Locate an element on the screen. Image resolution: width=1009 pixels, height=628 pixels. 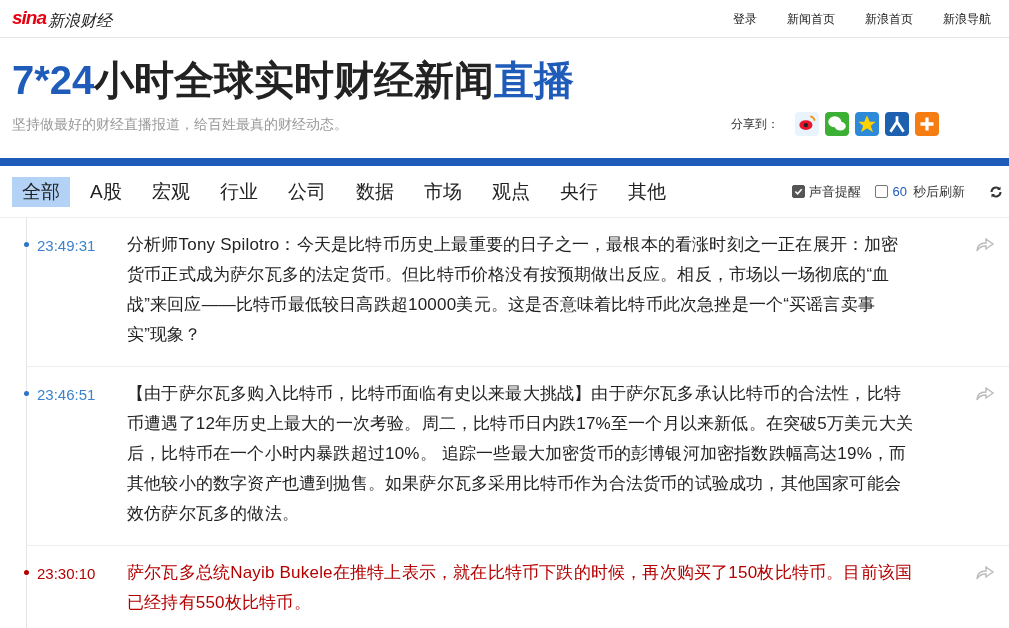
subtitle: 坚持做最好的财经直播报道，给百姓最真的财经动态。 is located at coordinates (180, 124).